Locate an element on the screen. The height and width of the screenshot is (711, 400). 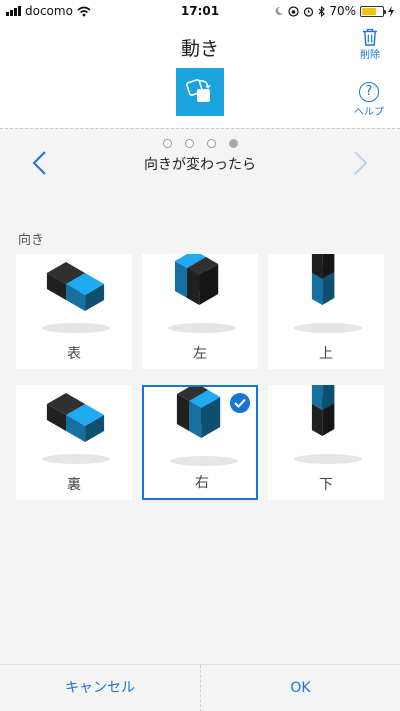
step-navigation: 向きが変わったら is located at coordinates (200, 163).